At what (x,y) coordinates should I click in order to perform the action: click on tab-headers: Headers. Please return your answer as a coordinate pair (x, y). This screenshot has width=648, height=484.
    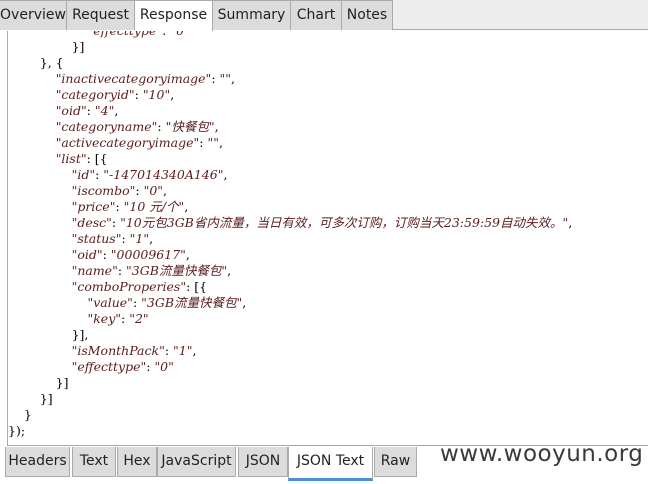
    Looking at the image, I should click on (37, 462).